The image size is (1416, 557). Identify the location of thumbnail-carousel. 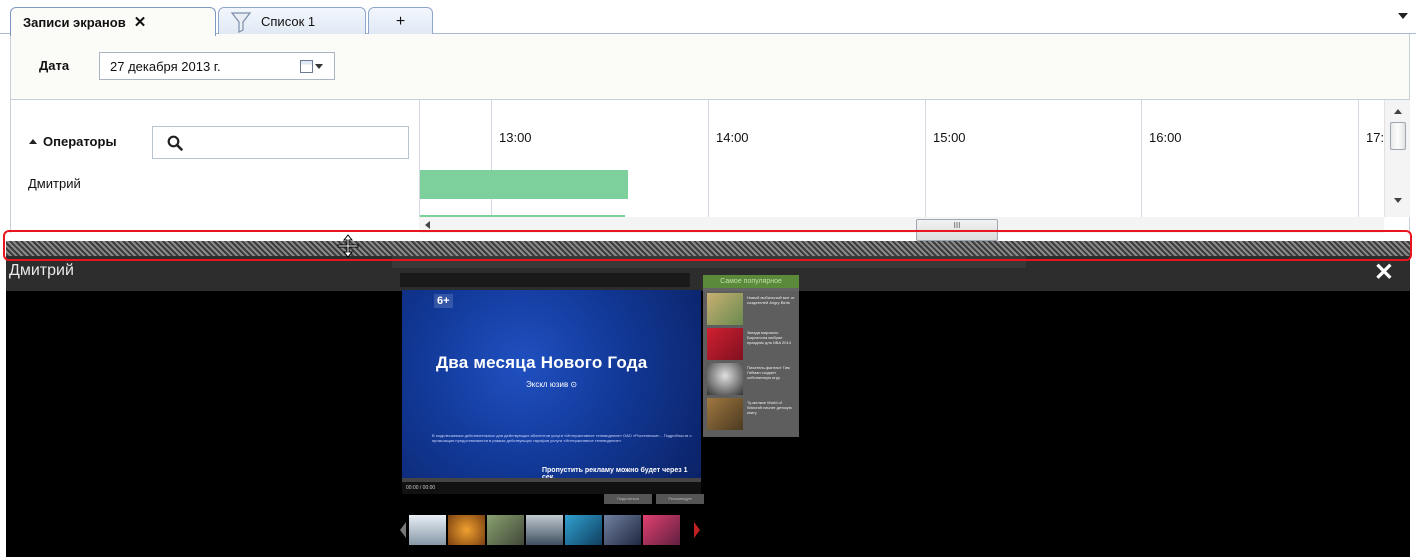
(550, 530).